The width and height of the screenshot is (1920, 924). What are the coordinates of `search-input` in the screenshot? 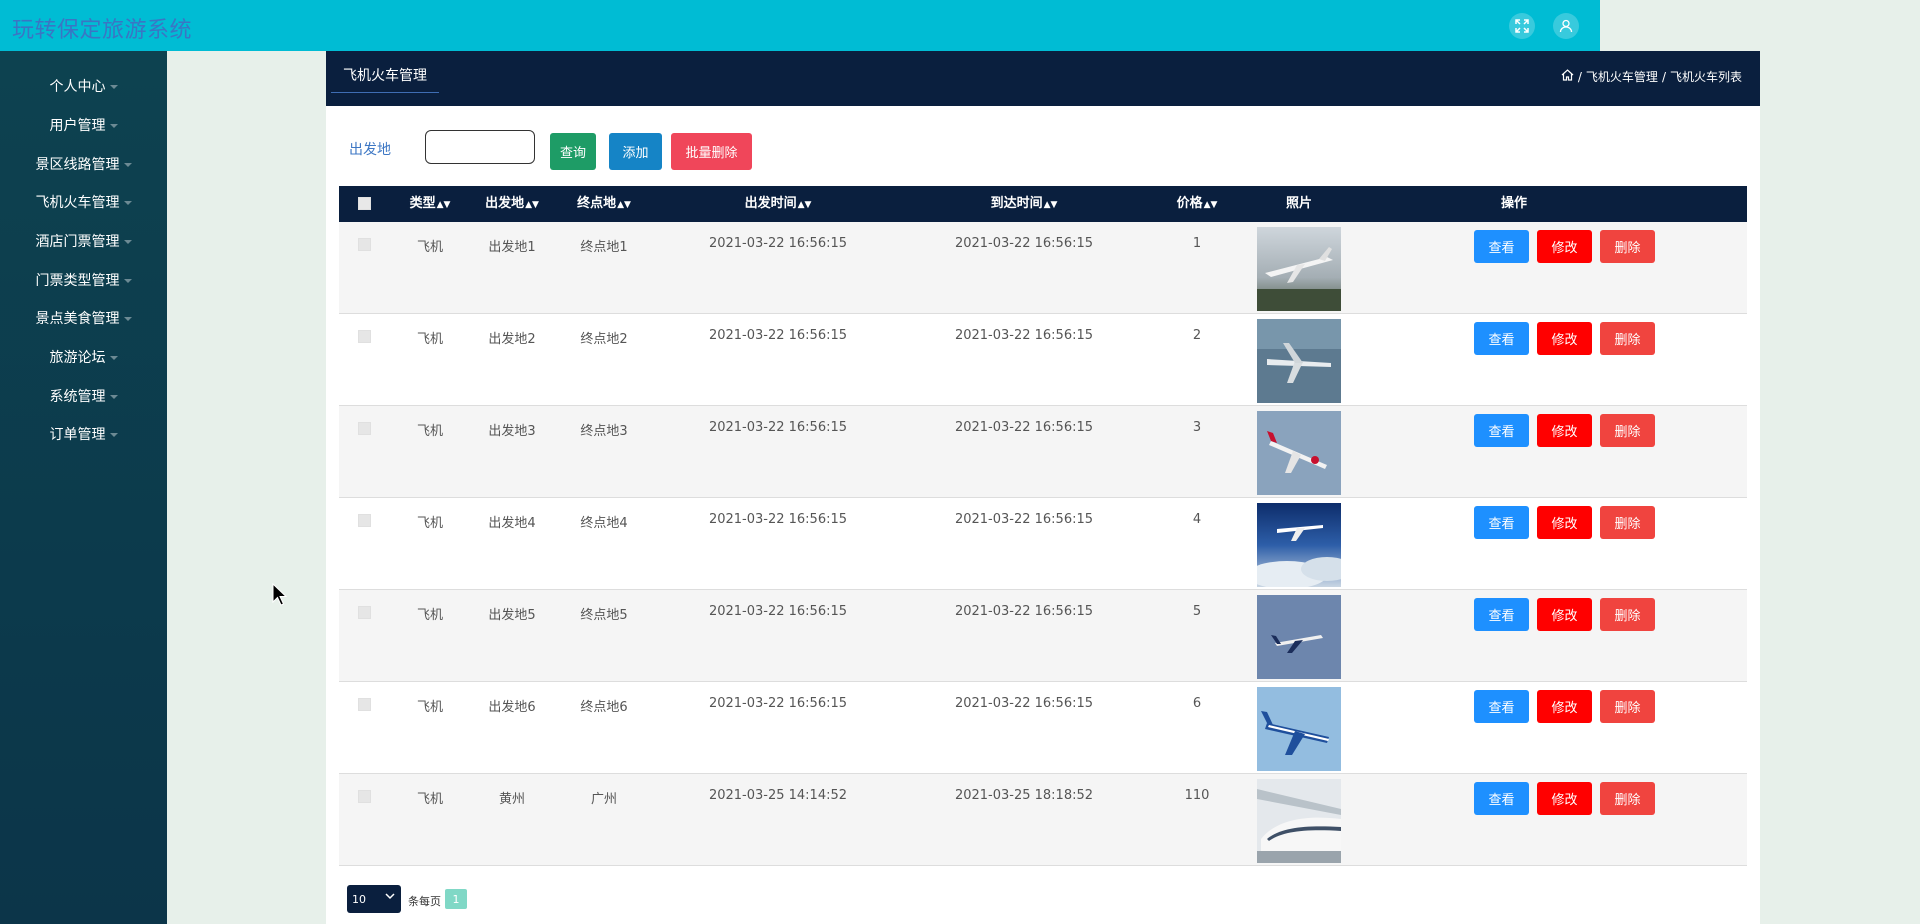 It's located at (480, 147).